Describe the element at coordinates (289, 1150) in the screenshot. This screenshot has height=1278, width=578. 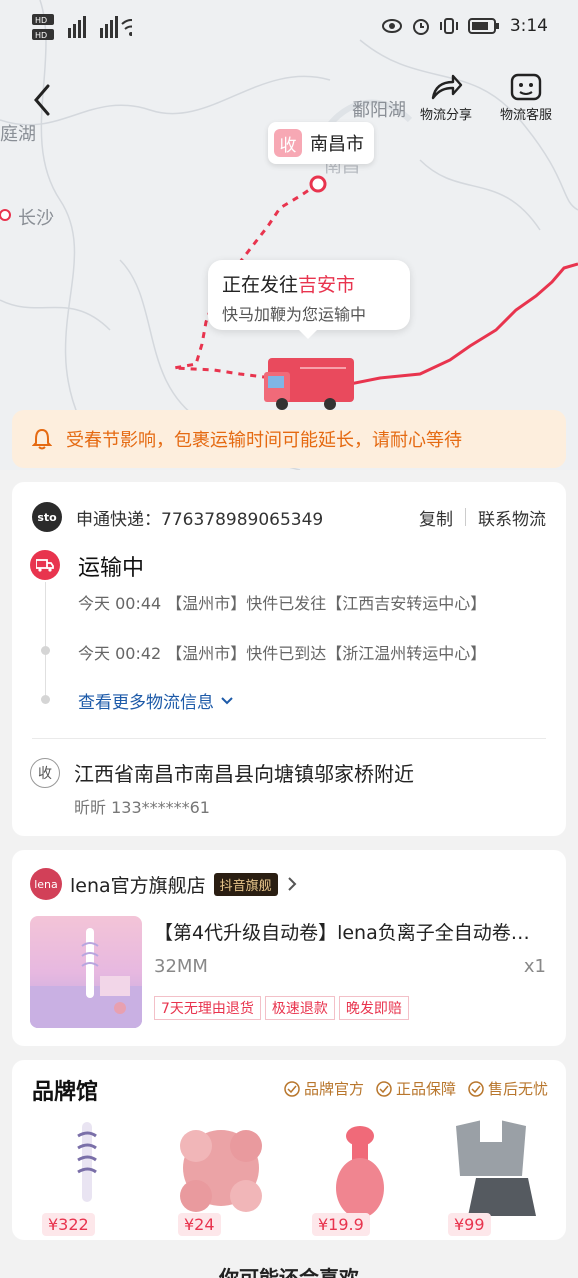
I see `brand-hall-card: 品牌馆 品牌官方 正品保障 售后无忧 ¥322 ¥24 ¥19.9 ¥99` at that location.